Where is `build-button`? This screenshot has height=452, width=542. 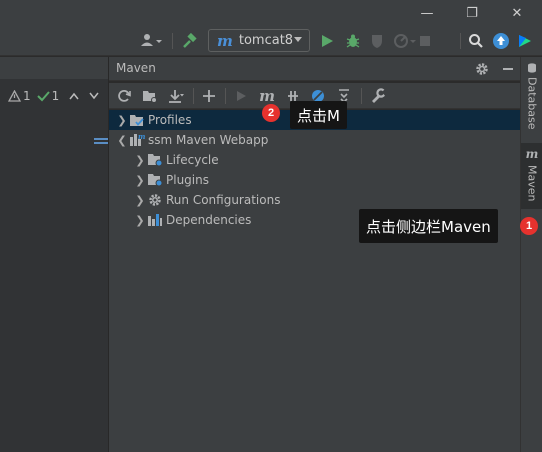
build-button is located at coordinates (189, 41).